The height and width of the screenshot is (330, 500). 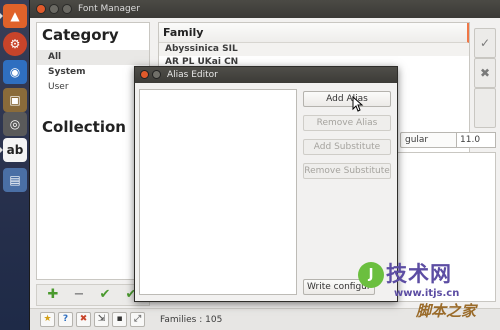 What do you see at coordinates (314, 33) in the screenshot?
I see `family-column-header: Family` at bounding box center [314, 33].